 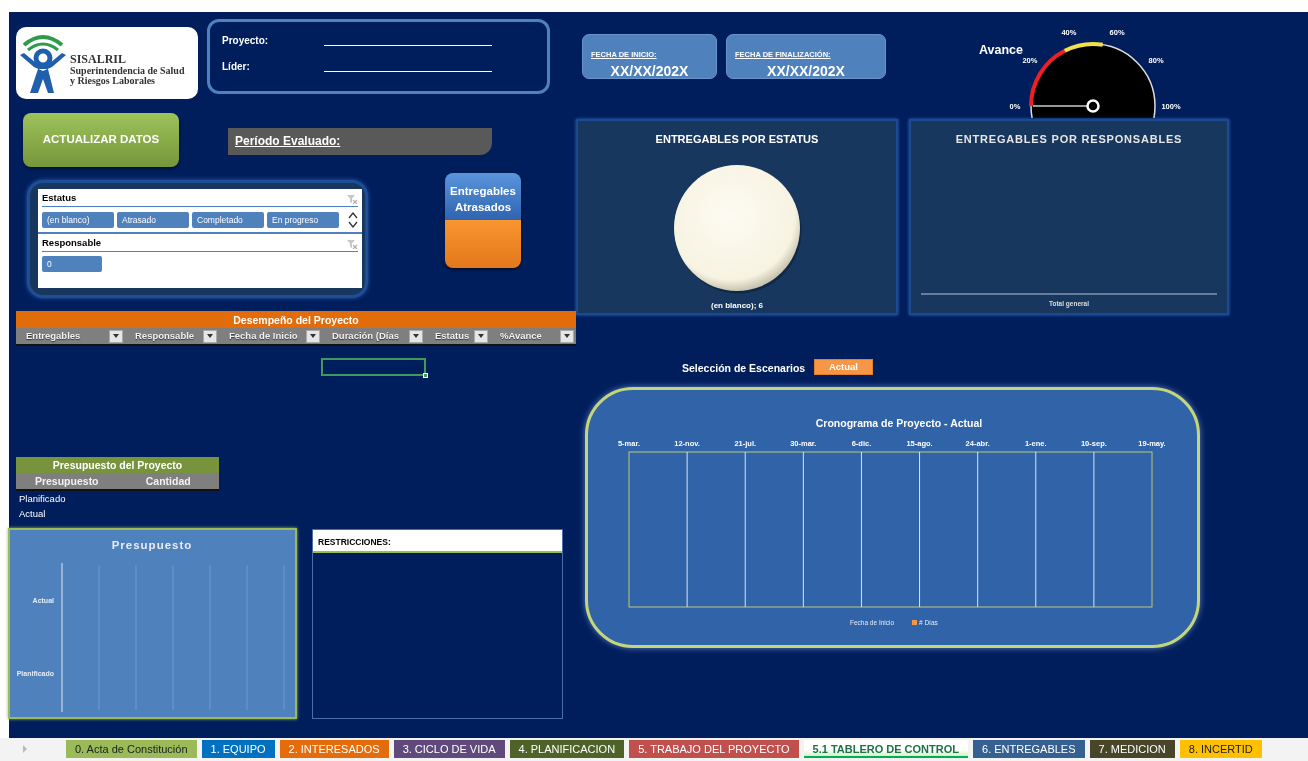 What do you see at coordinates (238, 749) in the screenshot?
I see `sheet-tab: 1. EQUIPO` at bounding box center [238, 749].